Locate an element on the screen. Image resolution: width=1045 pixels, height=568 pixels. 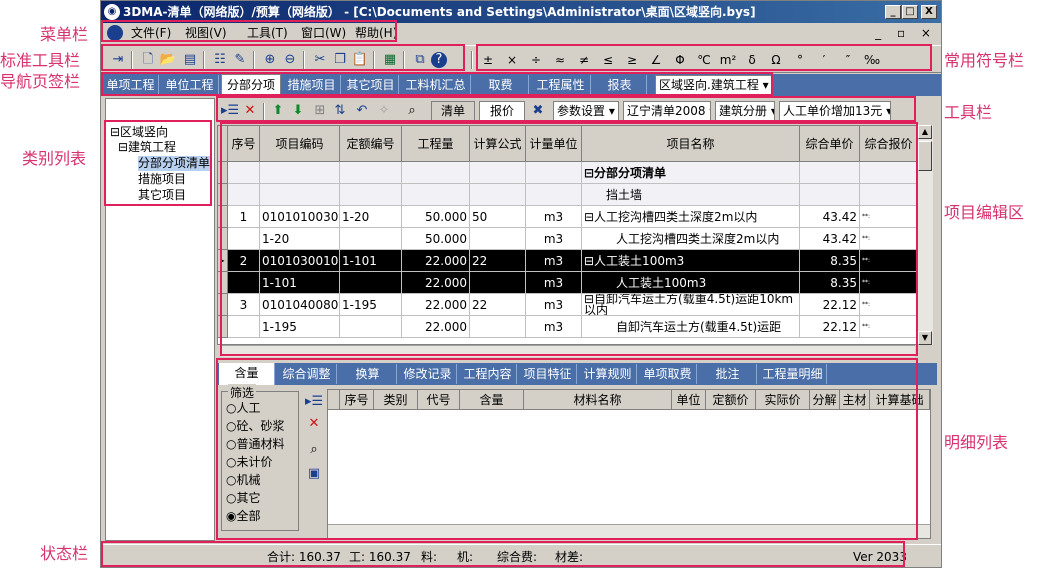
menu-help: 帮助(H) is located at coordinates (376, 33).